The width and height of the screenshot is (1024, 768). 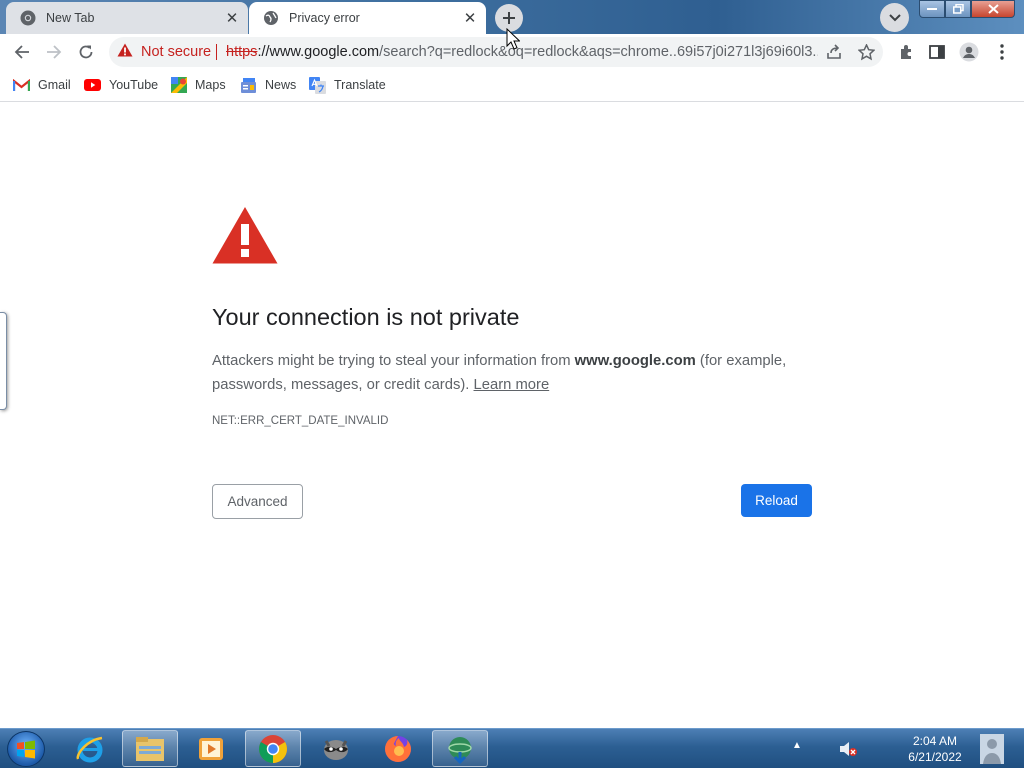 What do you see at coordinates (512, 385) in the screenshot?
I see `learn-more-link: Learn more` at bounding box center [512, 385].